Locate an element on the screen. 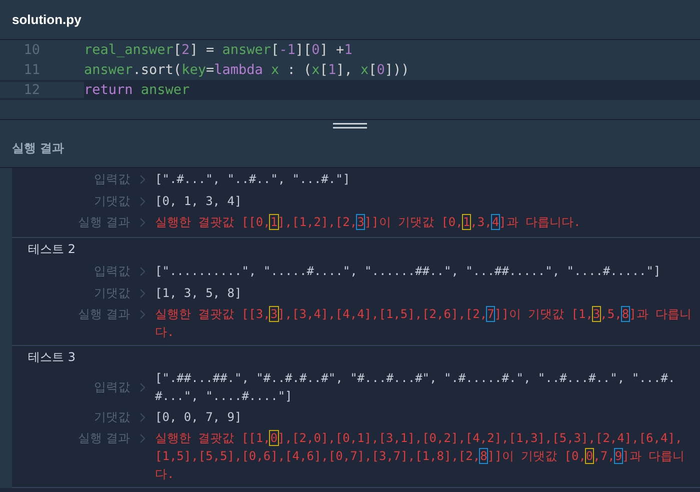 This screenshot has width=700, height=492. resize-handle-icon is located at coordinates (350, 126).